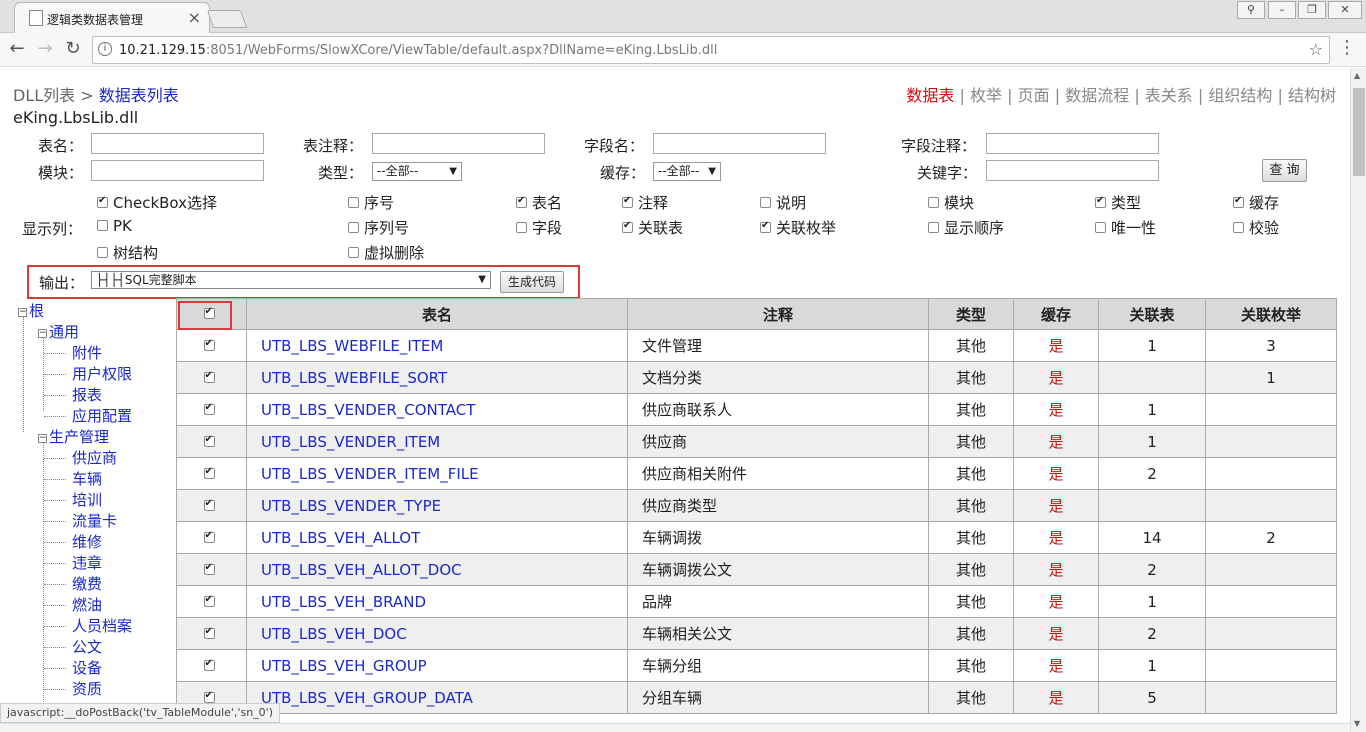 The width and height of the screenshot is (1366, 732). I want to click on horizontal-scrollbar, so click(675, 727).